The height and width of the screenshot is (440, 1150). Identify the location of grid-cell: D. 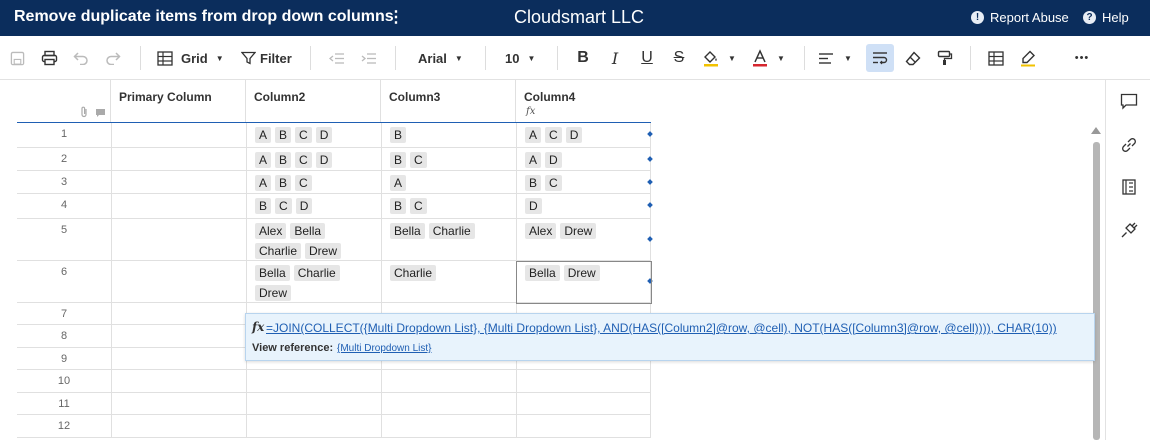
(583, 206).